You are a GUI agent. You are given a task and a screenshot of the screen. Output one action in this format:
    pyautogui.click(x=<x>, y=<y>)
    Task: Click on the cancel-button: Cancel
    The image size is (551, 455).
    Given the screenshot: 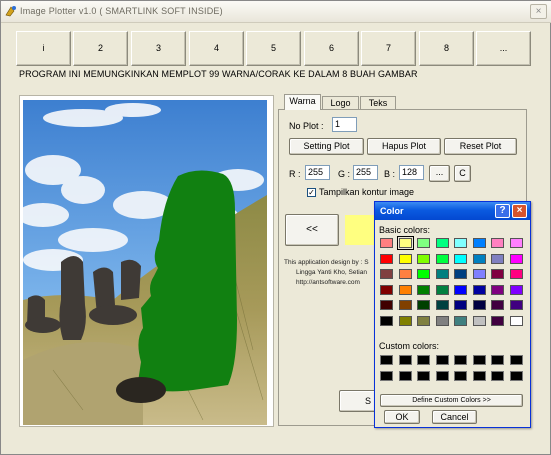 What is the action you would take?
    pyautogui.click(x=454, y=417)
    